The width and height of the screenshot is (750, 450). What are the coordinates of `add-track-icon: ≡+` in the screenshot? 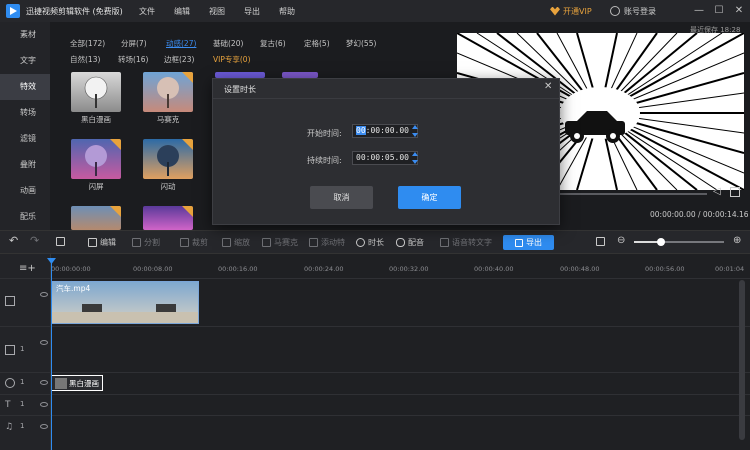 It's located at (27, 268).